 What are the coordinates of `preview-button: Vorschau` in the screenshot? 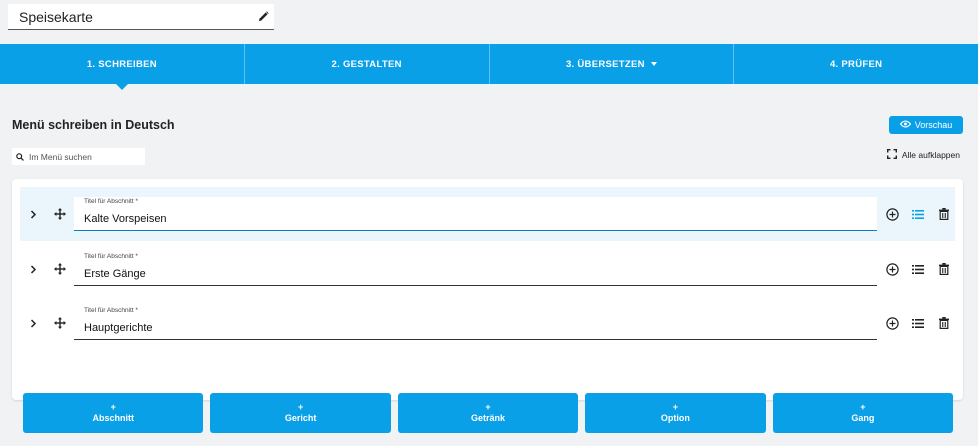 It's located at (926, 125).